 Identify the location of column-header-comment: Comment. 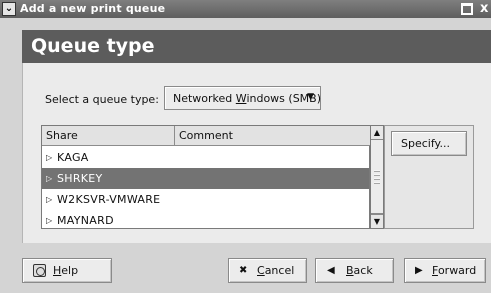
(272, 136).